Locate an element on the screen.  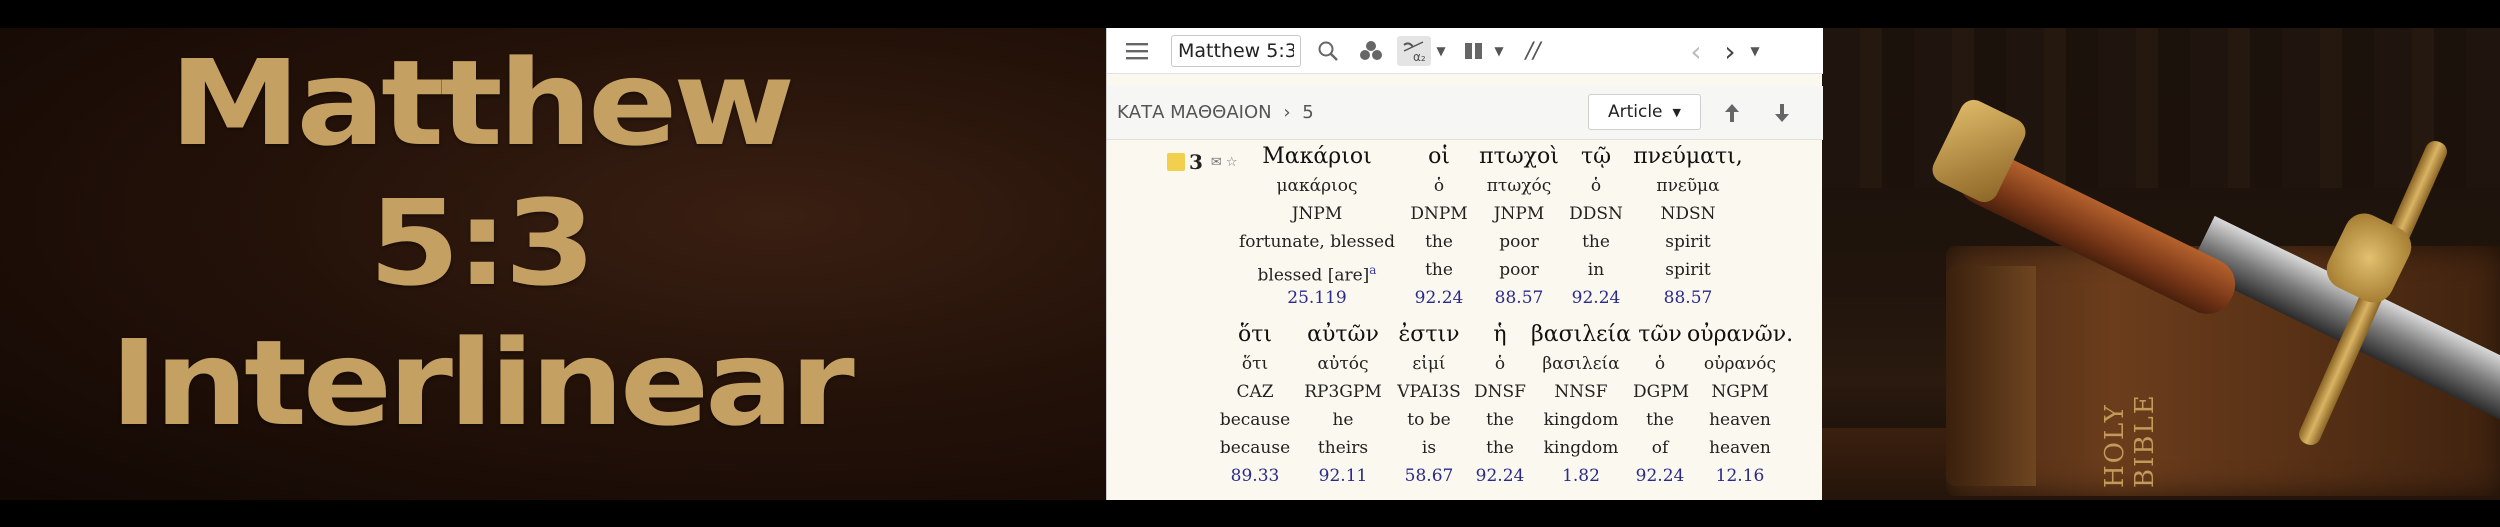
bible-spine-text: HOLY BIBLE is located at coordinates (2130, 440).